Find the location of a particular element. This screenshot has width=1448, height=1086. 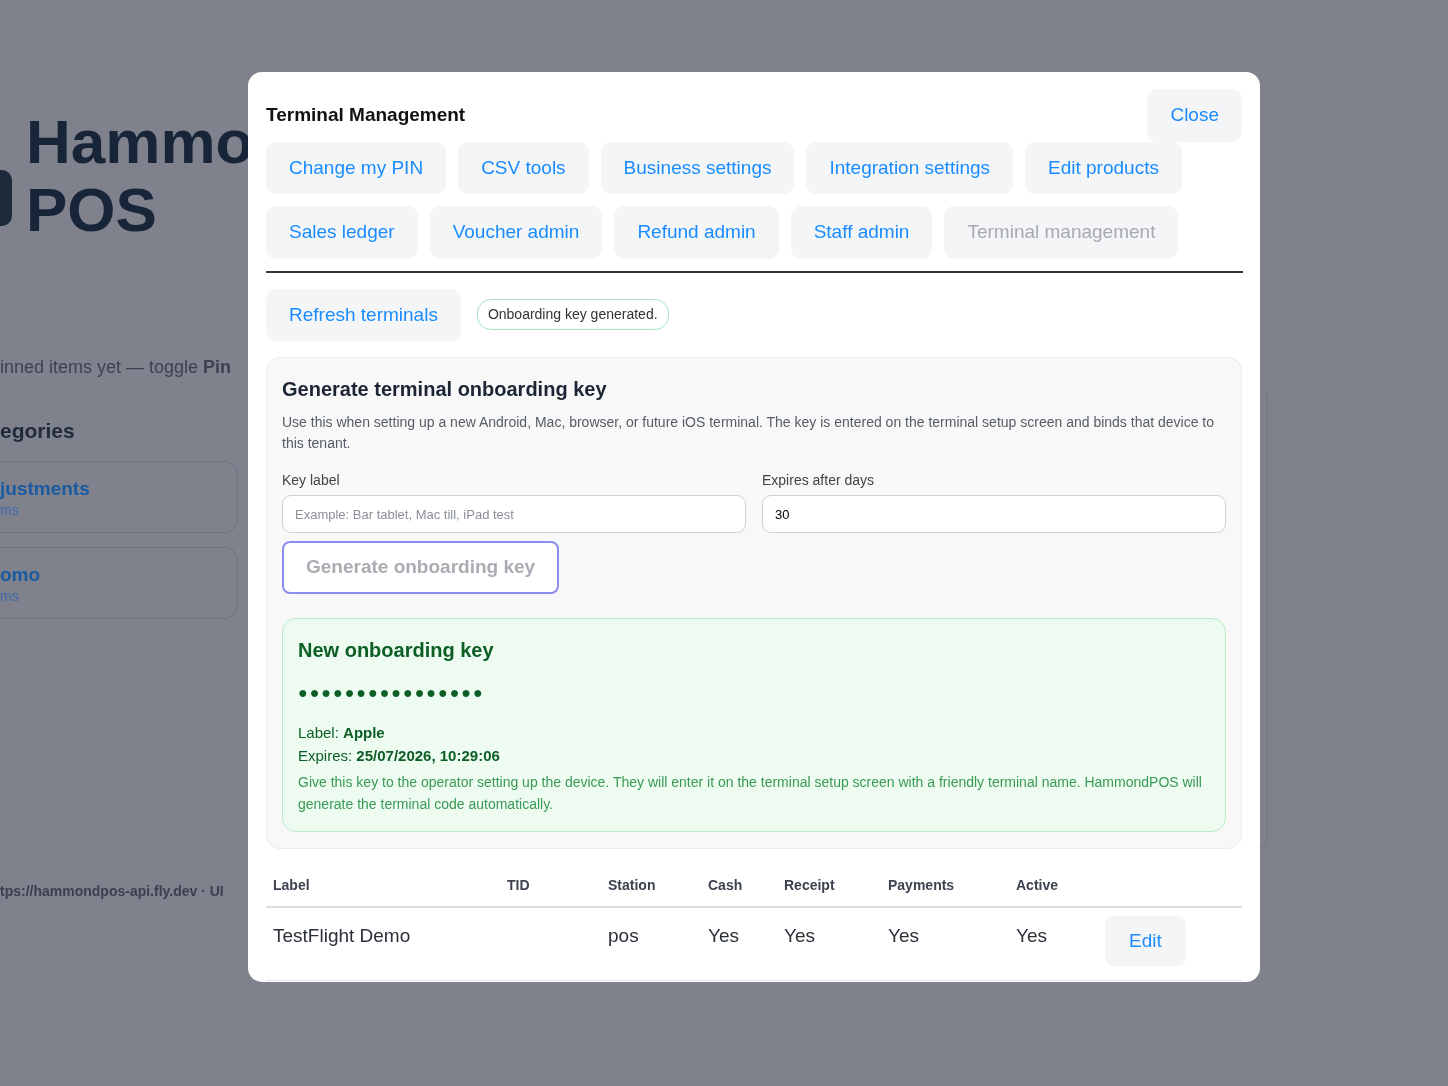

table-cell: pos is located at coordinates (623, 935).